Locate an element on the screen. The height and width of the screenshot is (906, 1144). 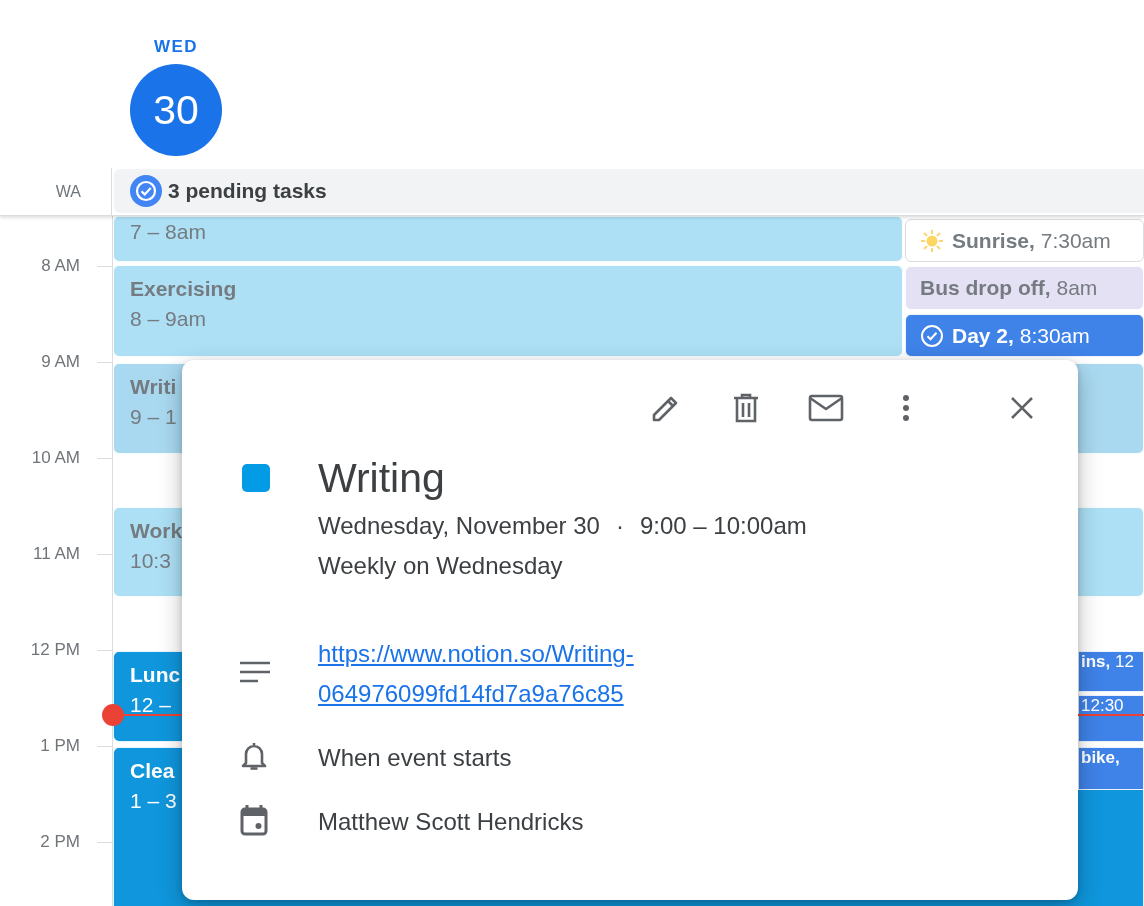
event-label: Sunrise, 7:30am is located at coordinates (1031, 240).